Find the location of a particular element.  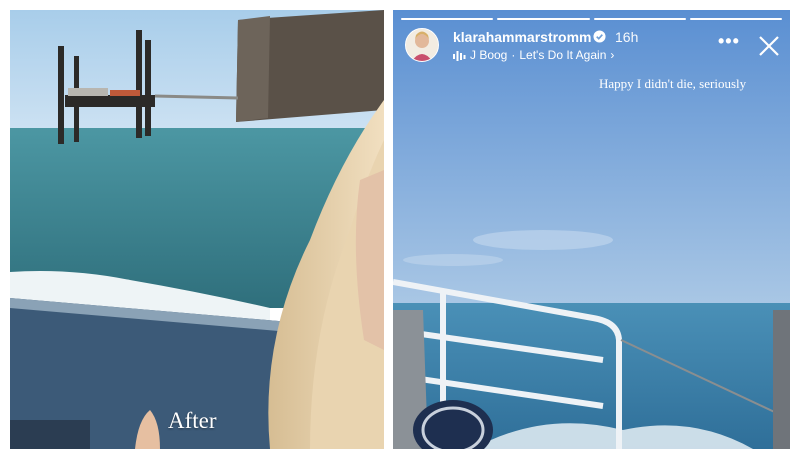

story-music: J Boog · Let's Do It Again › is located at coordinates (533, 55).